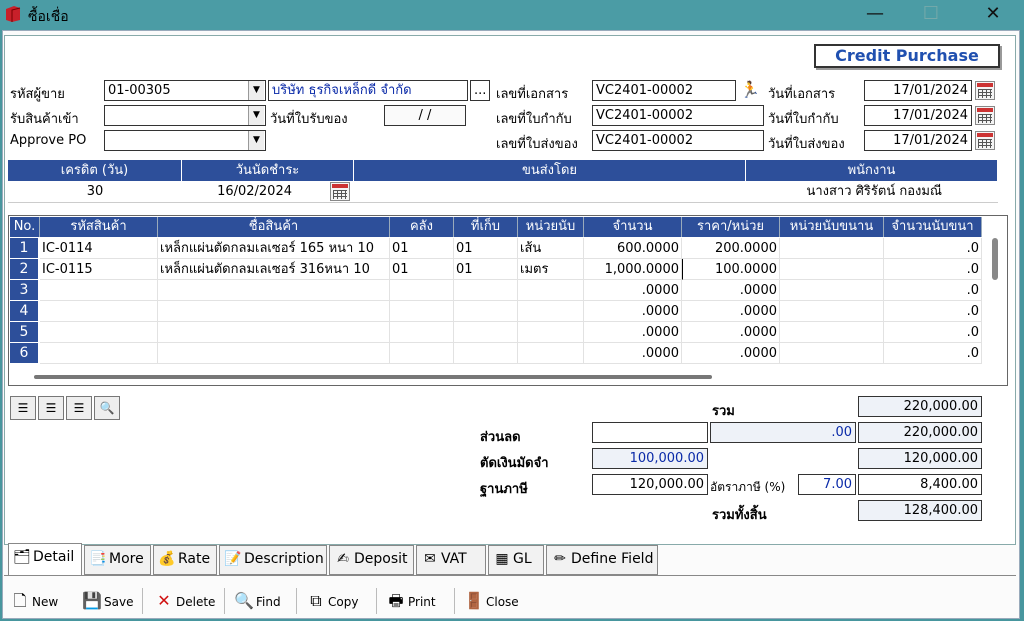 Image resolution: width=1024 pixels, height=621 pixels. I want to click on cell-item-code: IC-0114, so click(99, 248).